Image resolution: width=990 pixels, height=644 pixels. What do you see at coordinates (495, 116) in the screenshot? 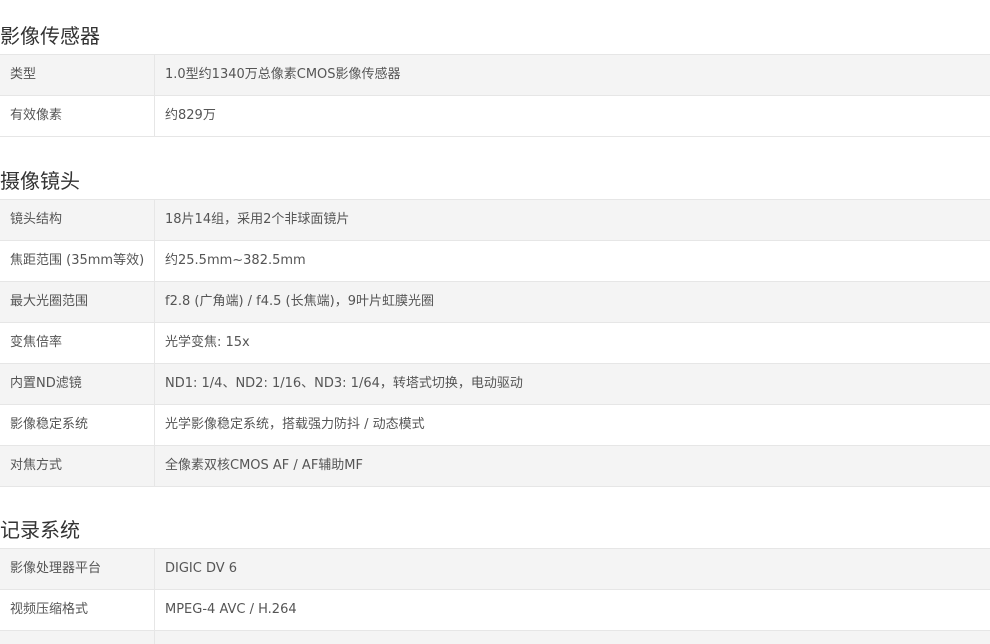
I see `table-row: 有效像素 约829万` at bounding box center [495, 116].